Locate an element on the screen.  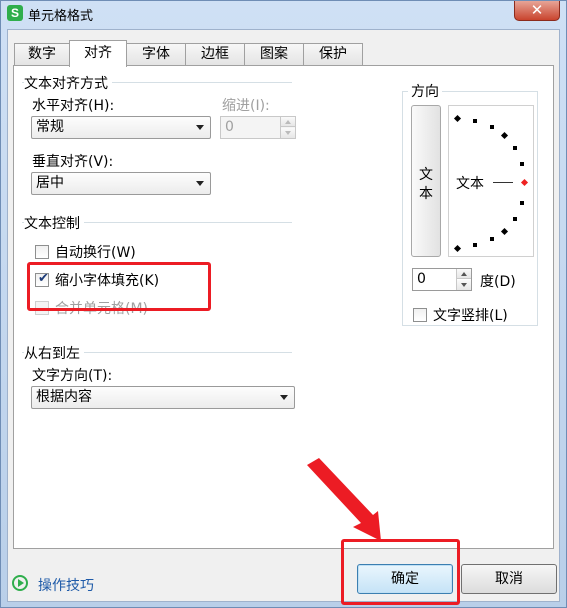
ok-highlight-annotation is located at coordinates (400, 572).